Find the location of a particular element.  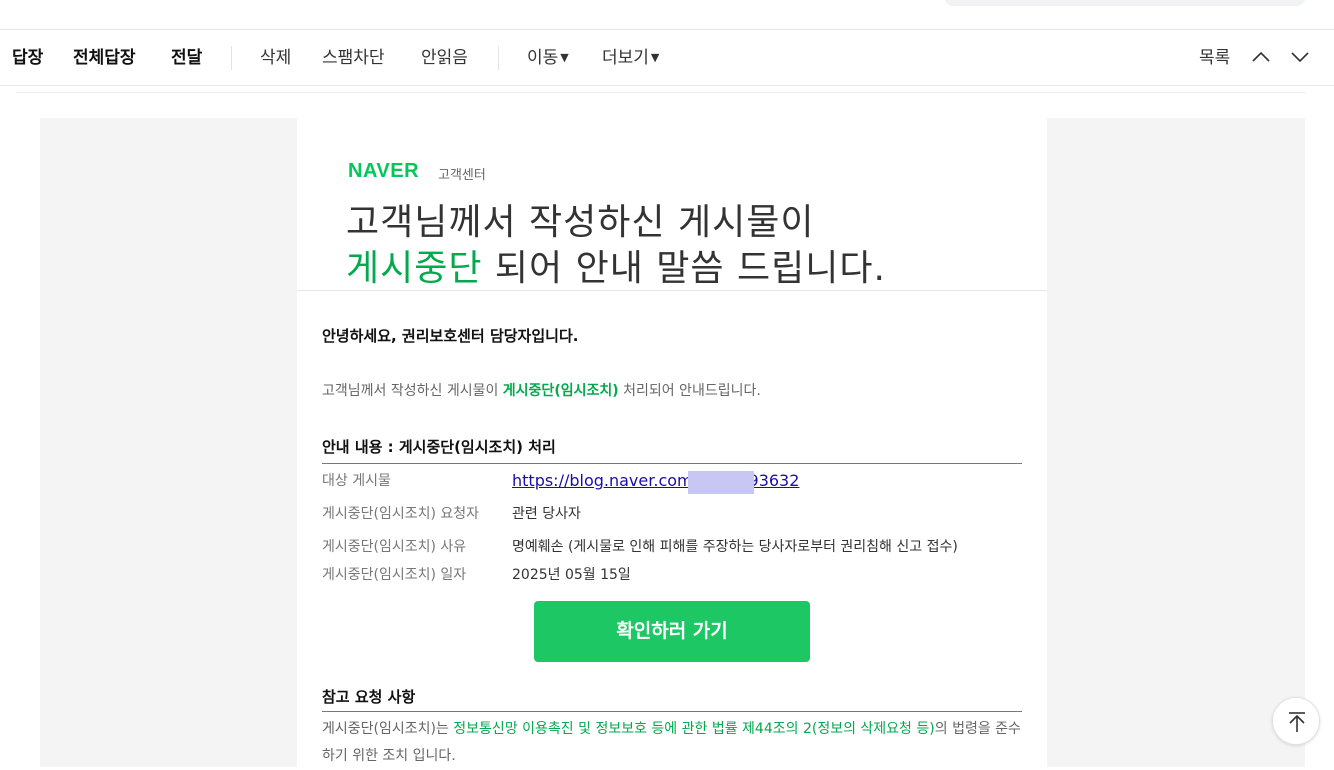

note-pre: 게시중단(임시조치)는 is located at coordinates (388, 729).